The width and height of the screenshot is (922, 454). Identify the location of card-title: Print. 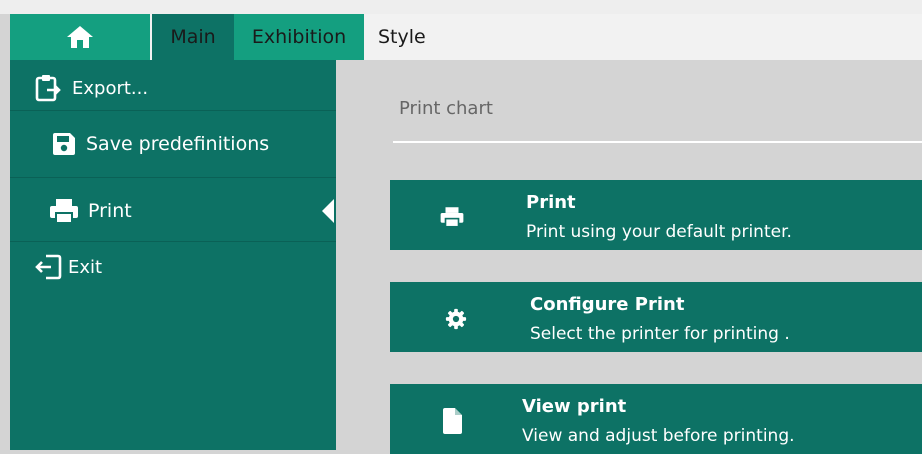
(551, 202).